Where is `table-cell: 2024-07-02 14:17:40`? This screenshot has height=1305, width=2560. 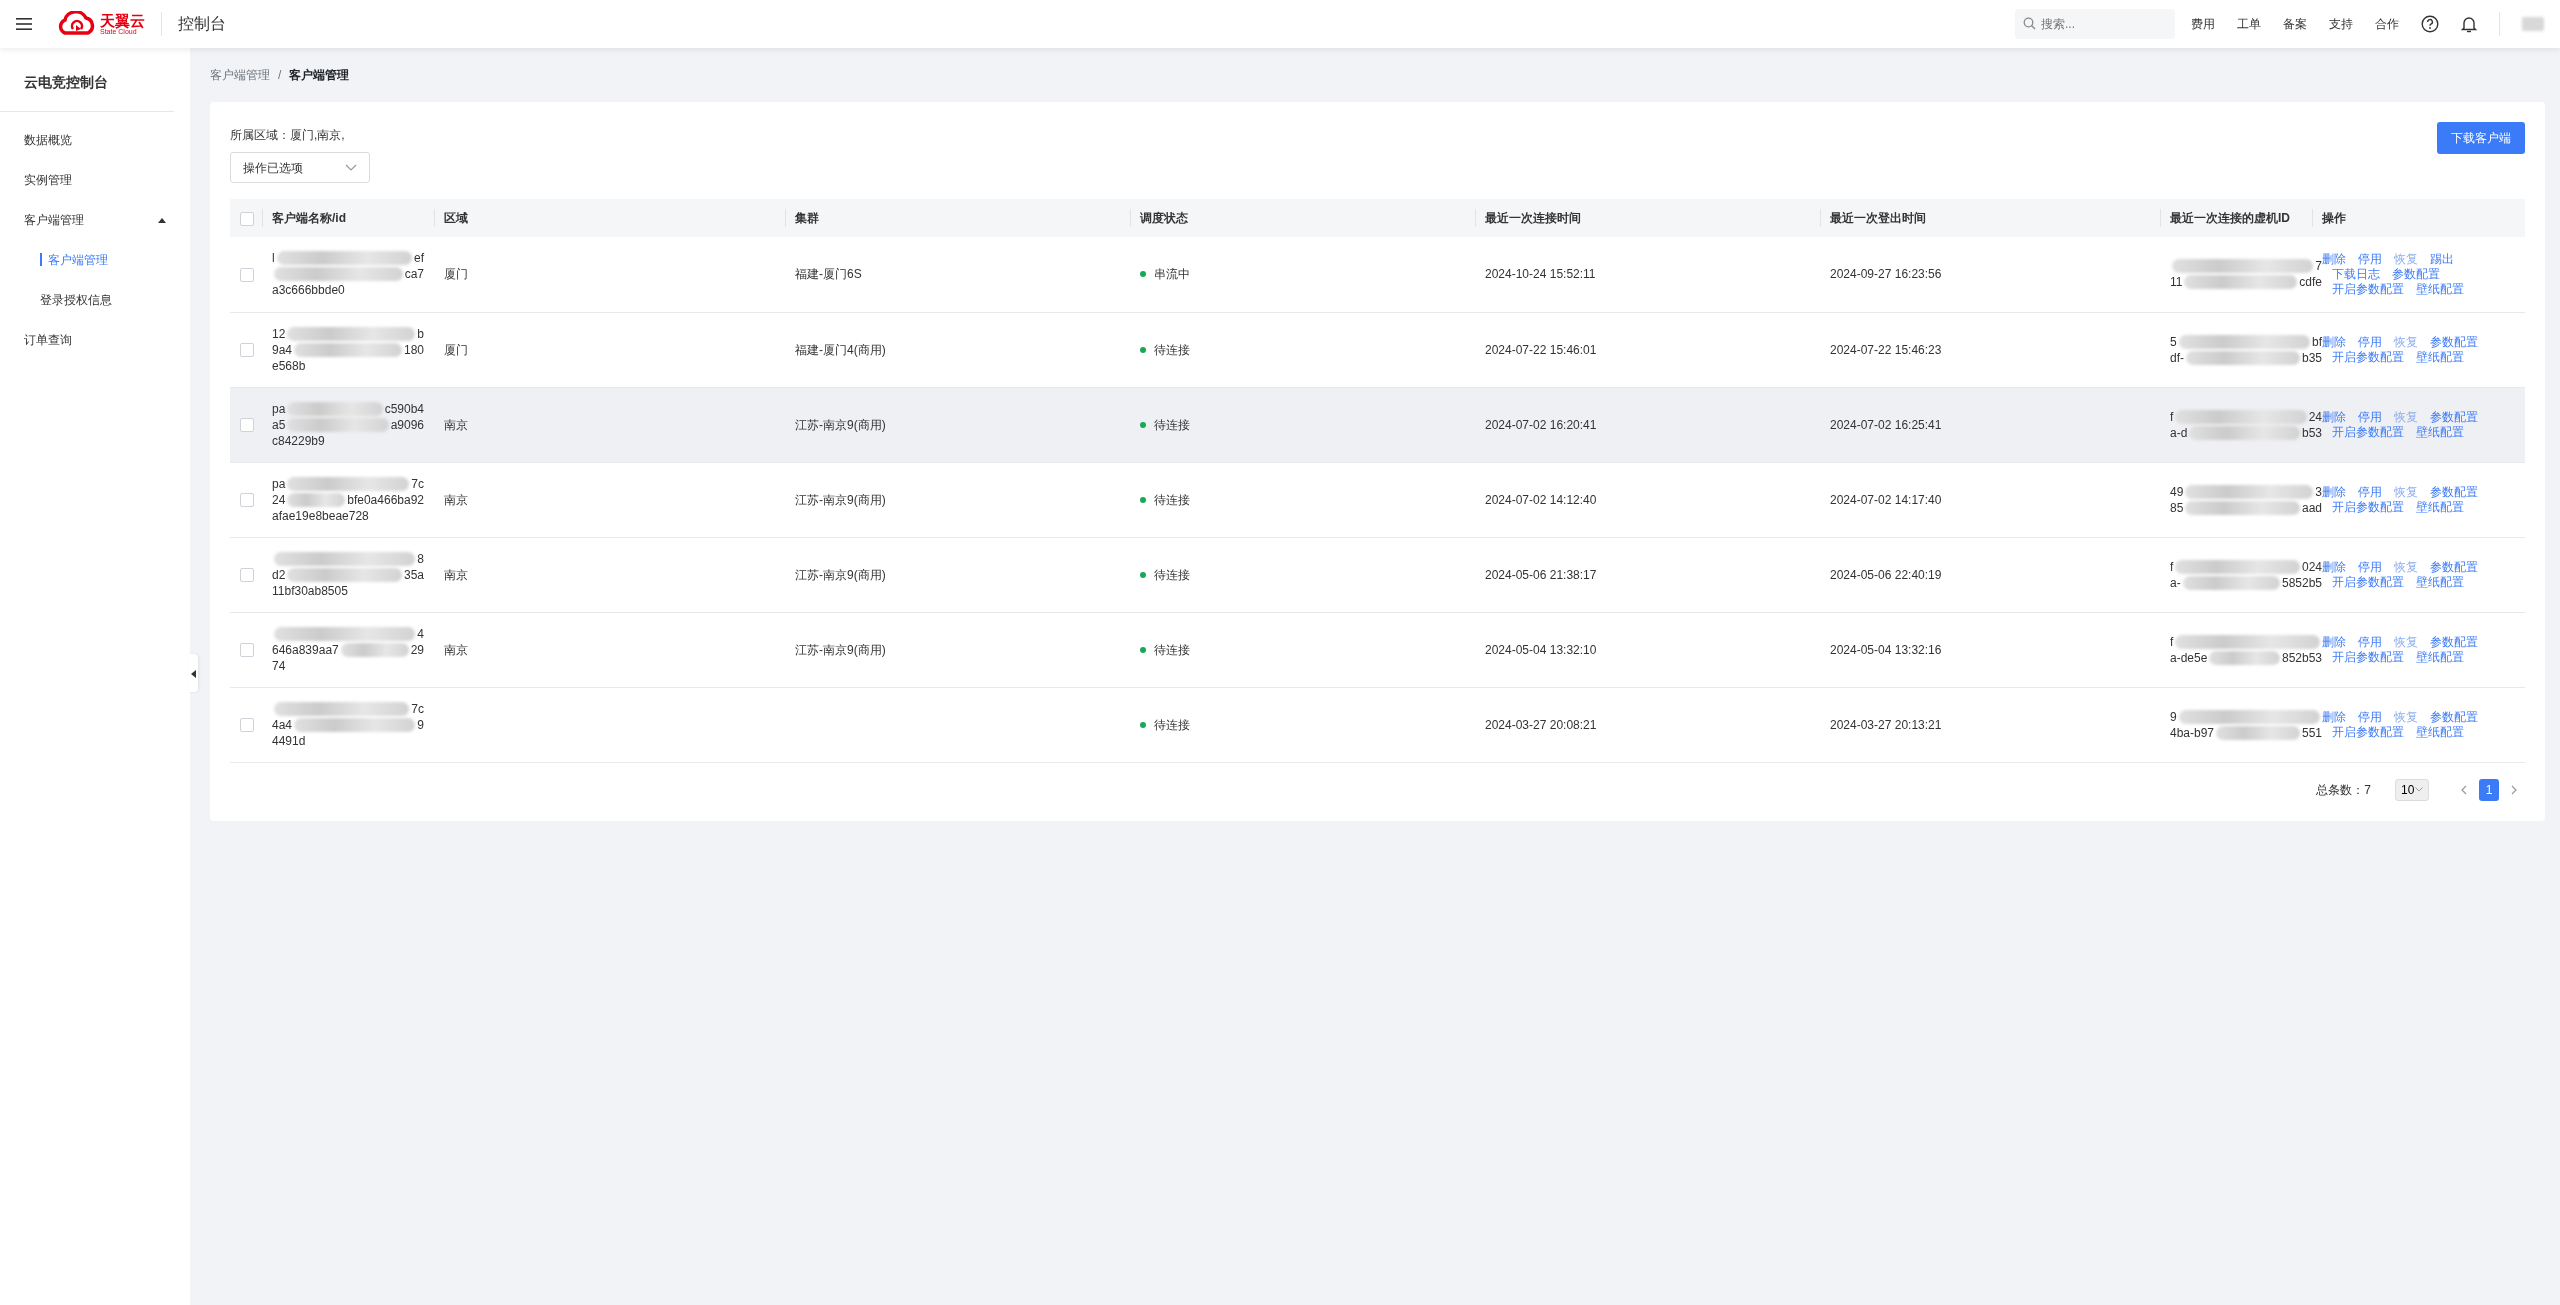 table-cell: 2024-07-02 14:17:40 is located at coordinates (1886, 499).